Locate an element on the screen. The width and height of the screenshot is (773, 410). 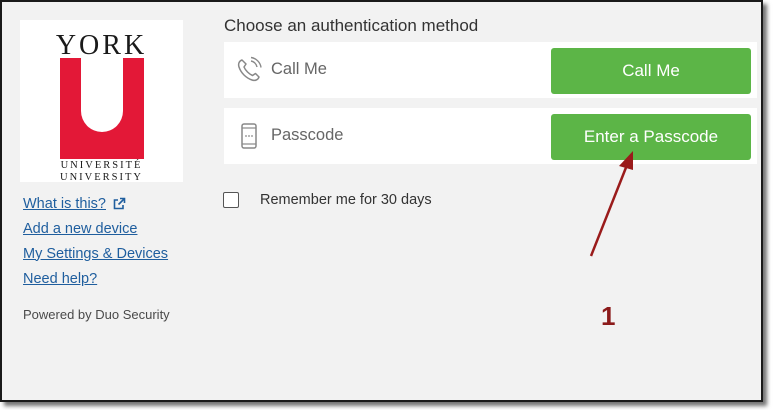
york-university-logo: YORK UNIVERSITÉ UNIVERSITY is located at coordinates (101, 101).